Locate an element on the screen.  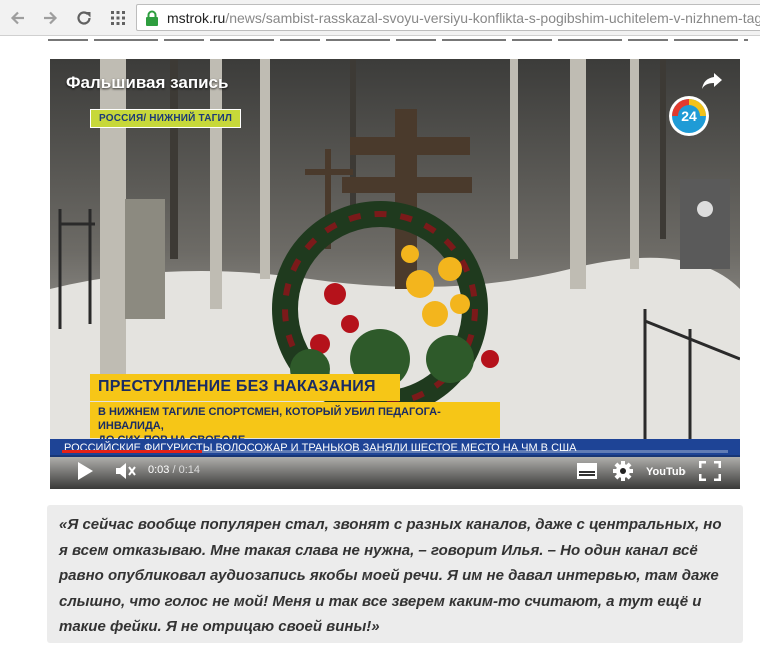
reload-button is located at coordinates (84, 18).